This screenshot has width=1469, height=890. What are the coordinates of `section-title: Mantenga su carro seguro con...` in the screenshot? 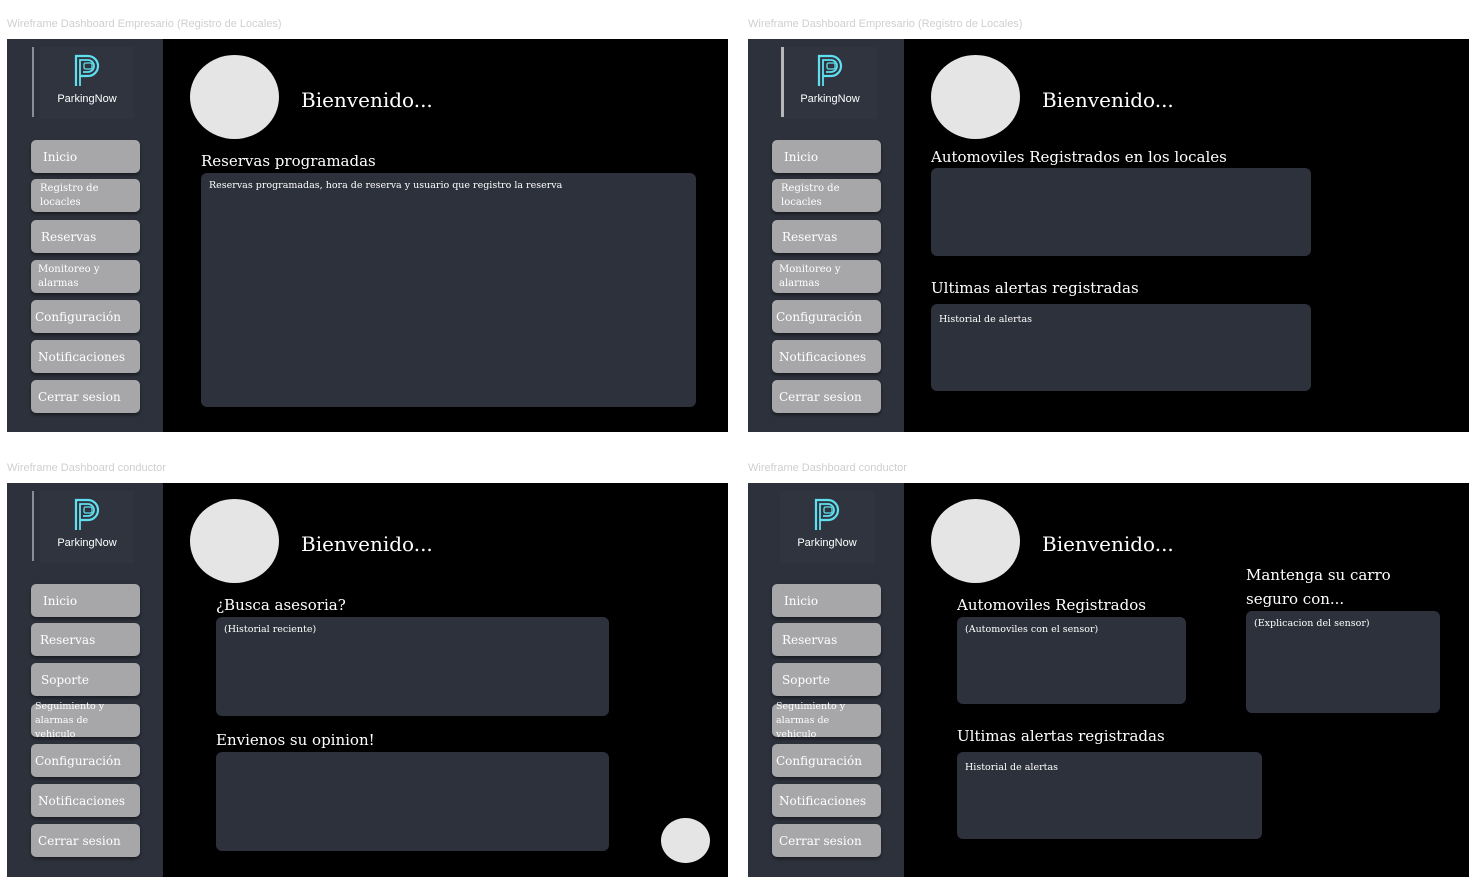 It's located at (1318, 587).